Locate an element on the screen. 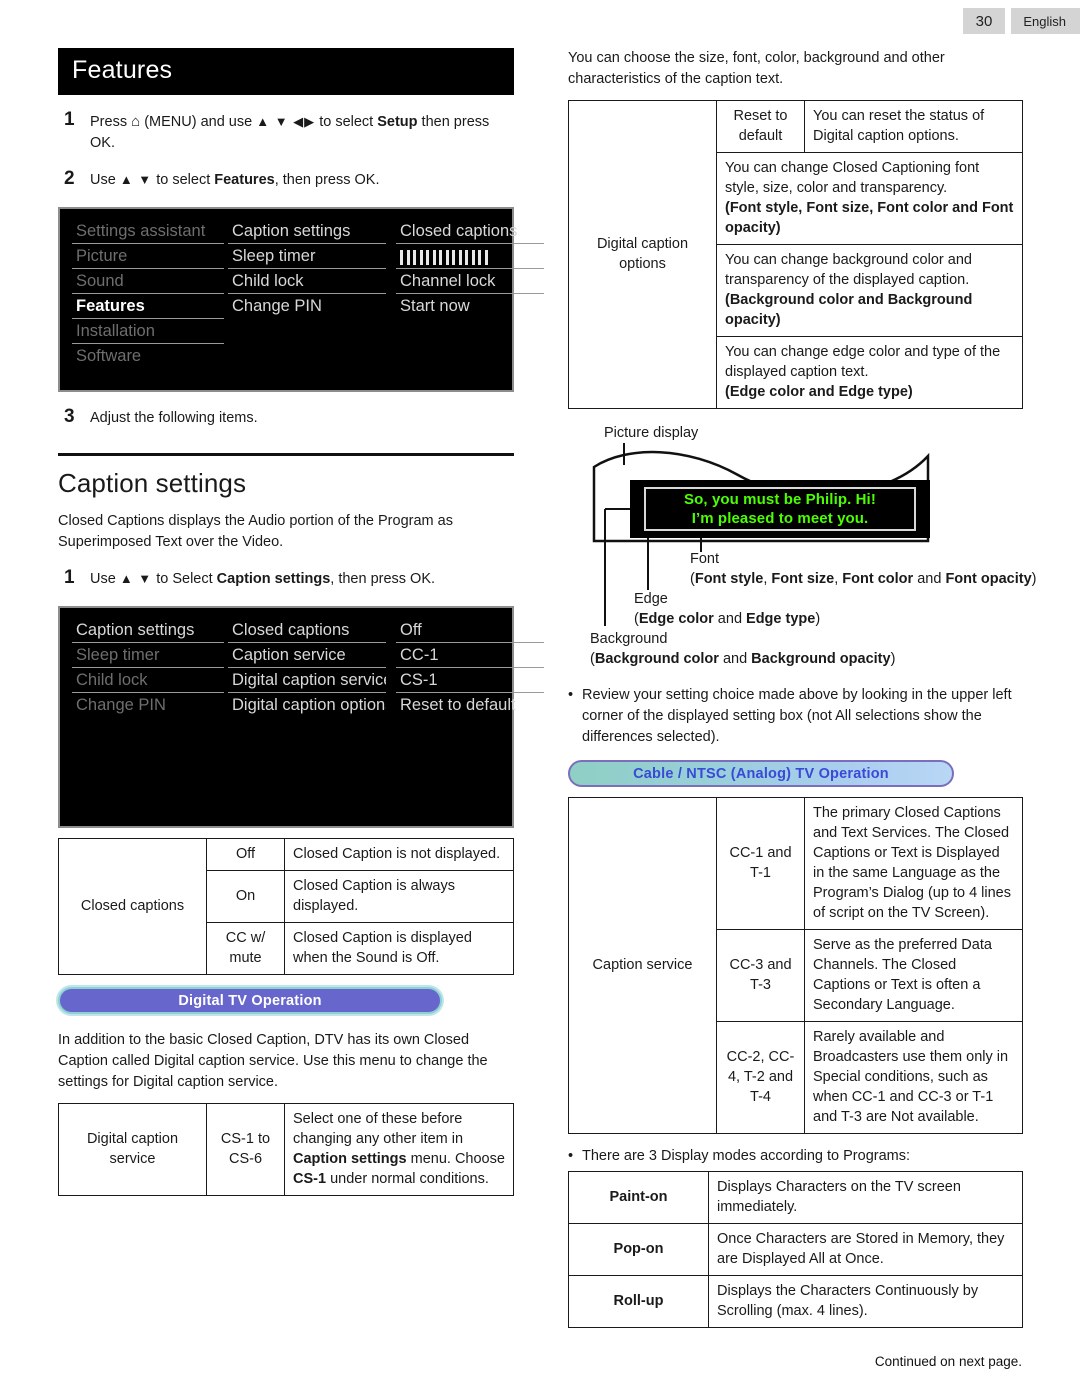  bg-detail-and: and is located at coordinates (735, 659).